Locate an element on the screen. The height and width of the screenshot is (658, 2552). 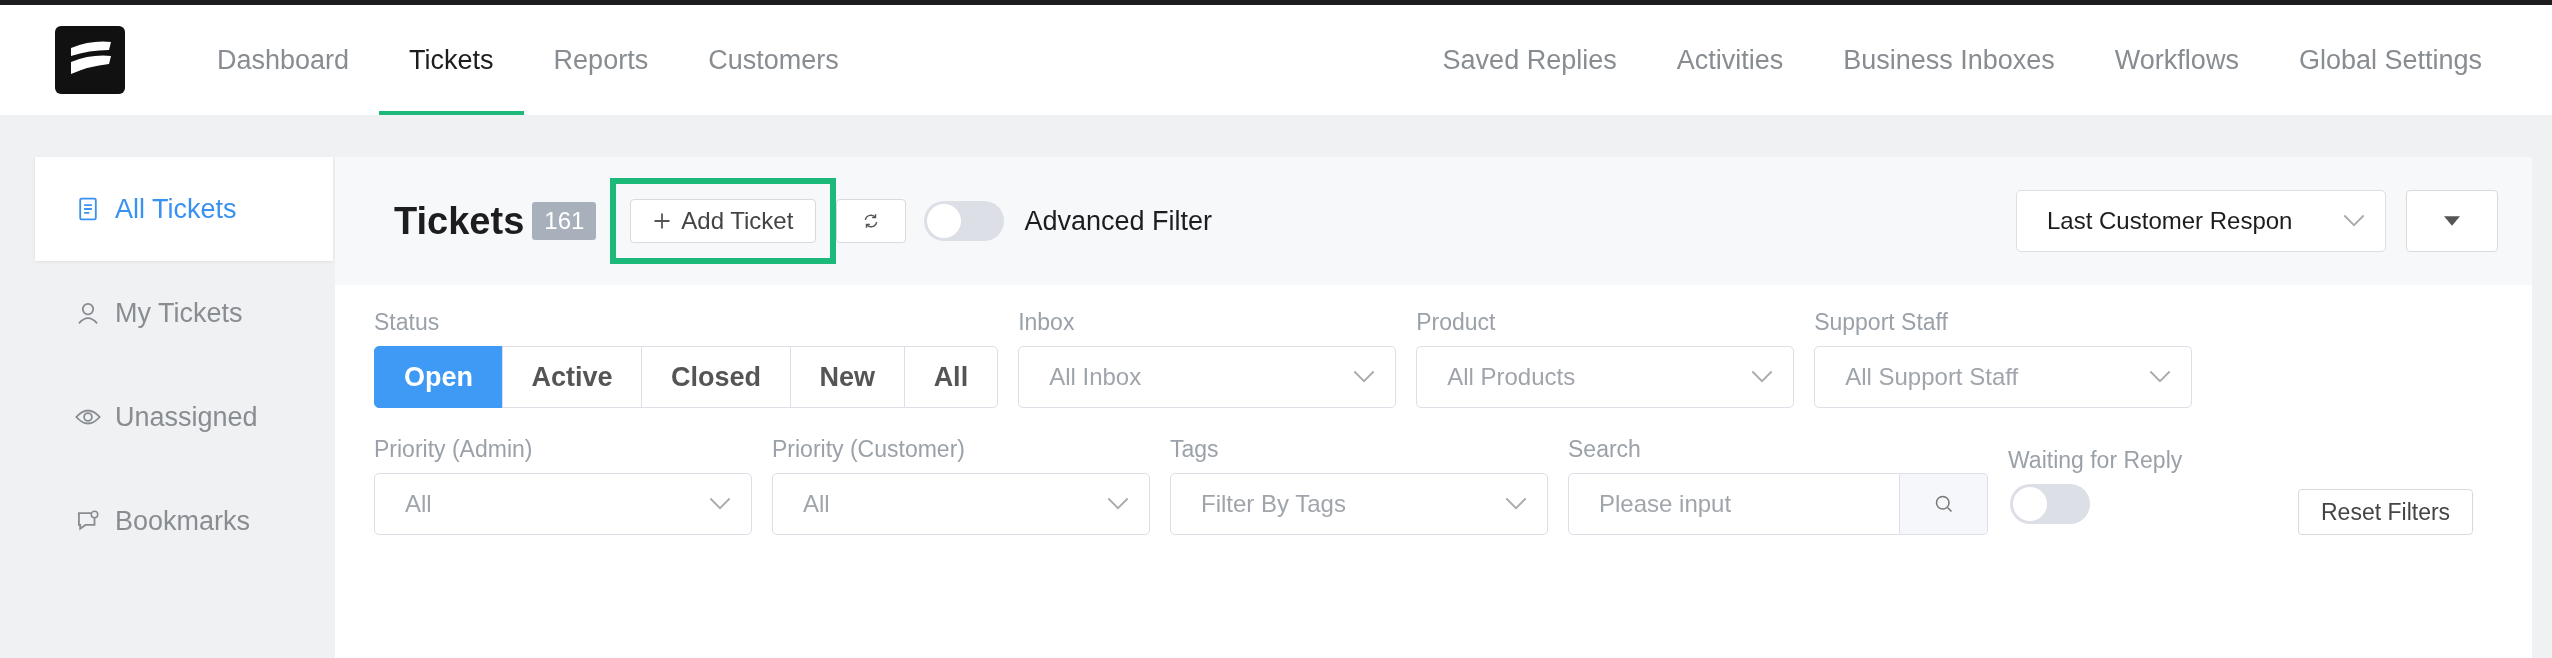
caret-icon is located at coordinates (2452, 221).